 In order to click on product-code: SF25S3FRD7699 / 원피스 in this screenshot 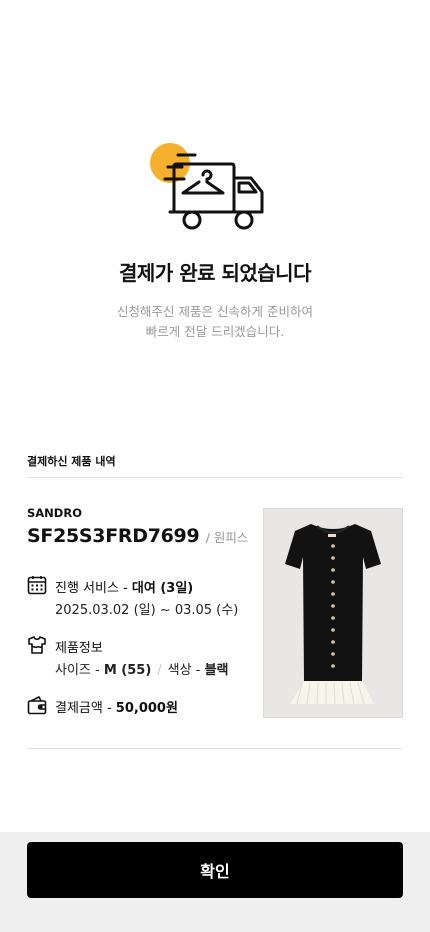, I will do `click(138, 536)`.